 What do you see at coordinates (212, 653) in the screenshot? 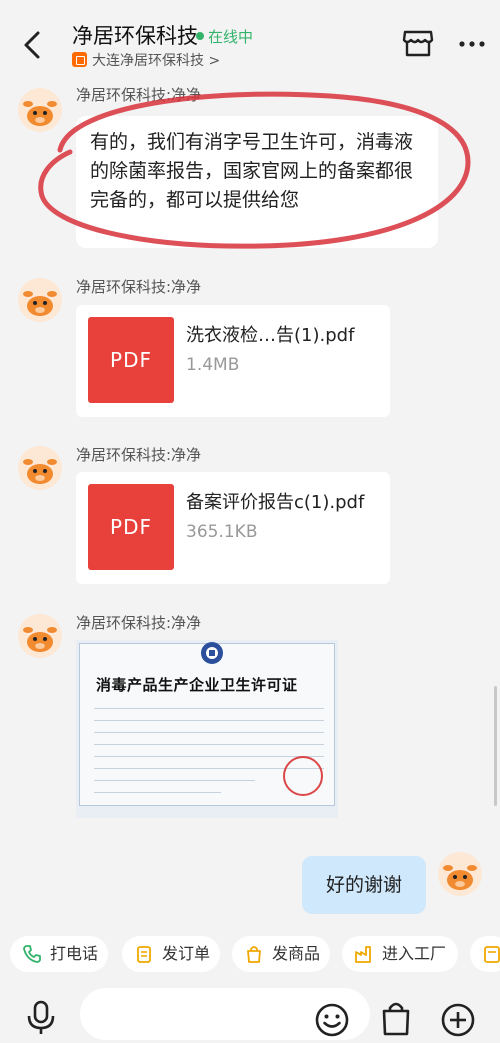
I see `emblem-icon` at bounding box center [212, 653].